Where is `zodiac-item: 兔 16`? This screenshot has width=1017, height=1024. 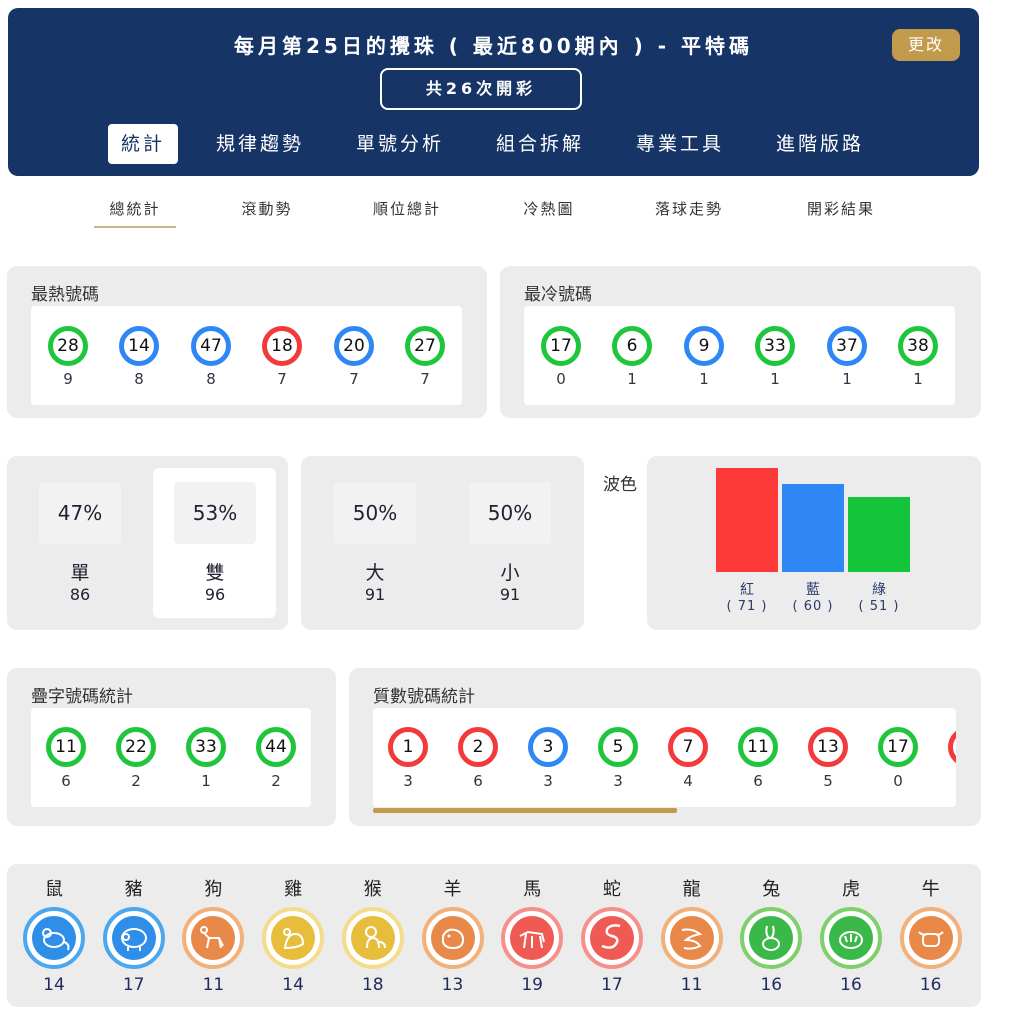 zodiac-item: 兔 16 is located at coordinates (771, 936).